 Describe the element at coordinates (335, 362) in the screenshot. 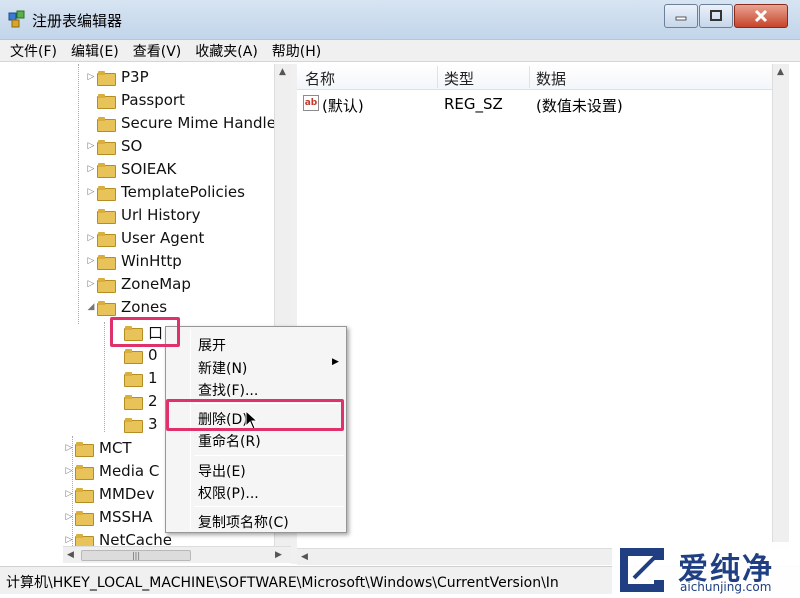

I see `submenu-arrow-icon: ▶` at that location.